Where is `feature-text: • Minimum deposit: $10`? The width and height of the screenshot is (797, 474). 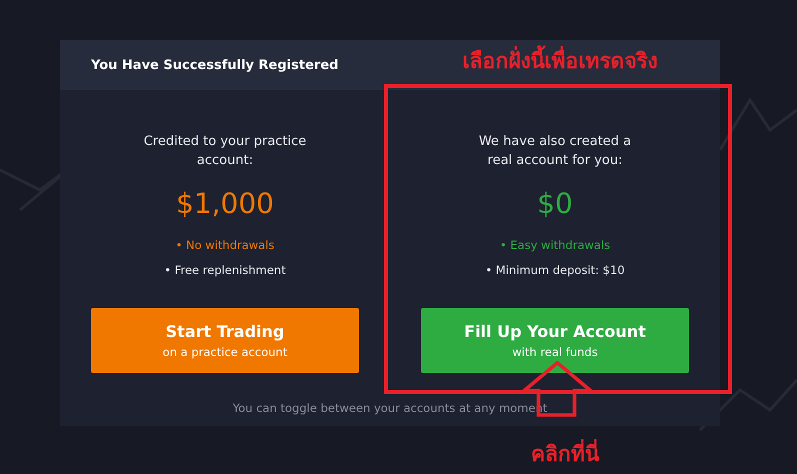
feature-text: • Minimum deposit: $10 is located at coordinates (555, 270).